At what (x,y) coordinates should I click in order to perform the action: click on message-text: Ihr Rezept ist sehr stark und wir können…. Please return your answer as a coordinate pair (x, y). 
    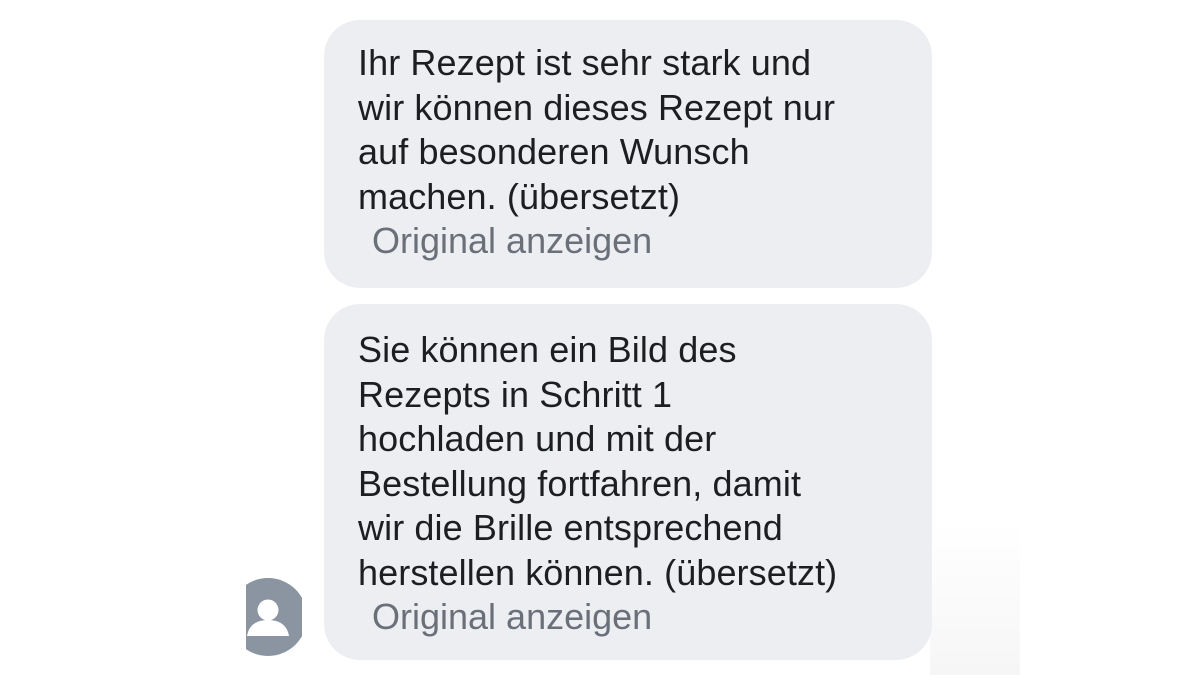
    Looking at the image, I should click on (597, 129).